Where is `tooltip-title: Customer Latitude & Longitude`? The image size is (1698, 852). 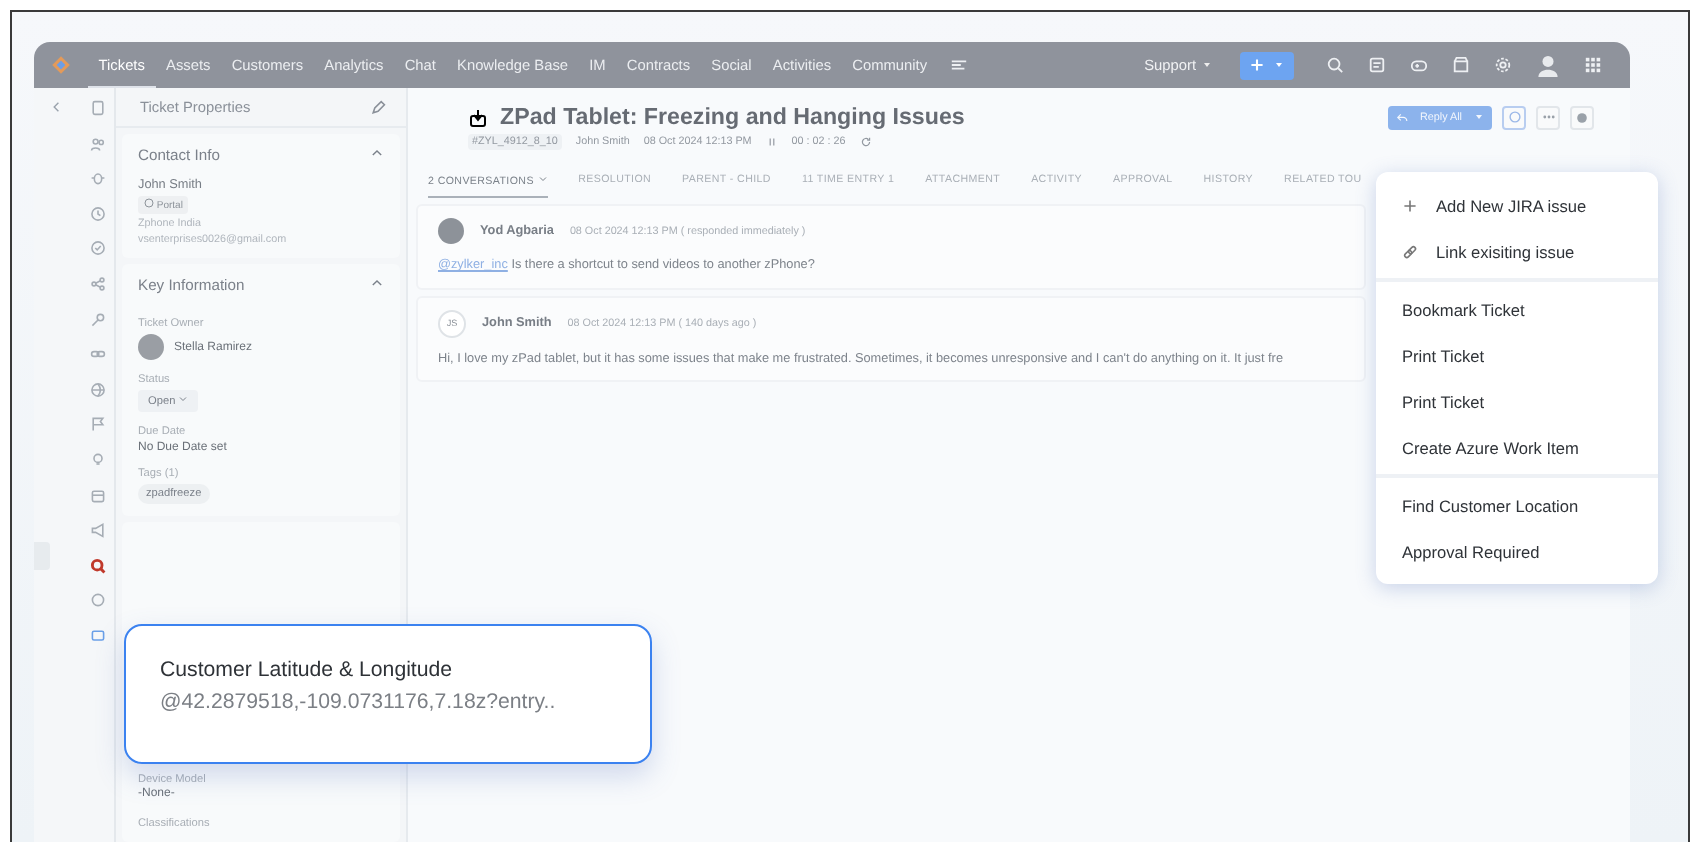 tooltip-title: Customer Latitude & Longitude is located at coordinates (307, 670).